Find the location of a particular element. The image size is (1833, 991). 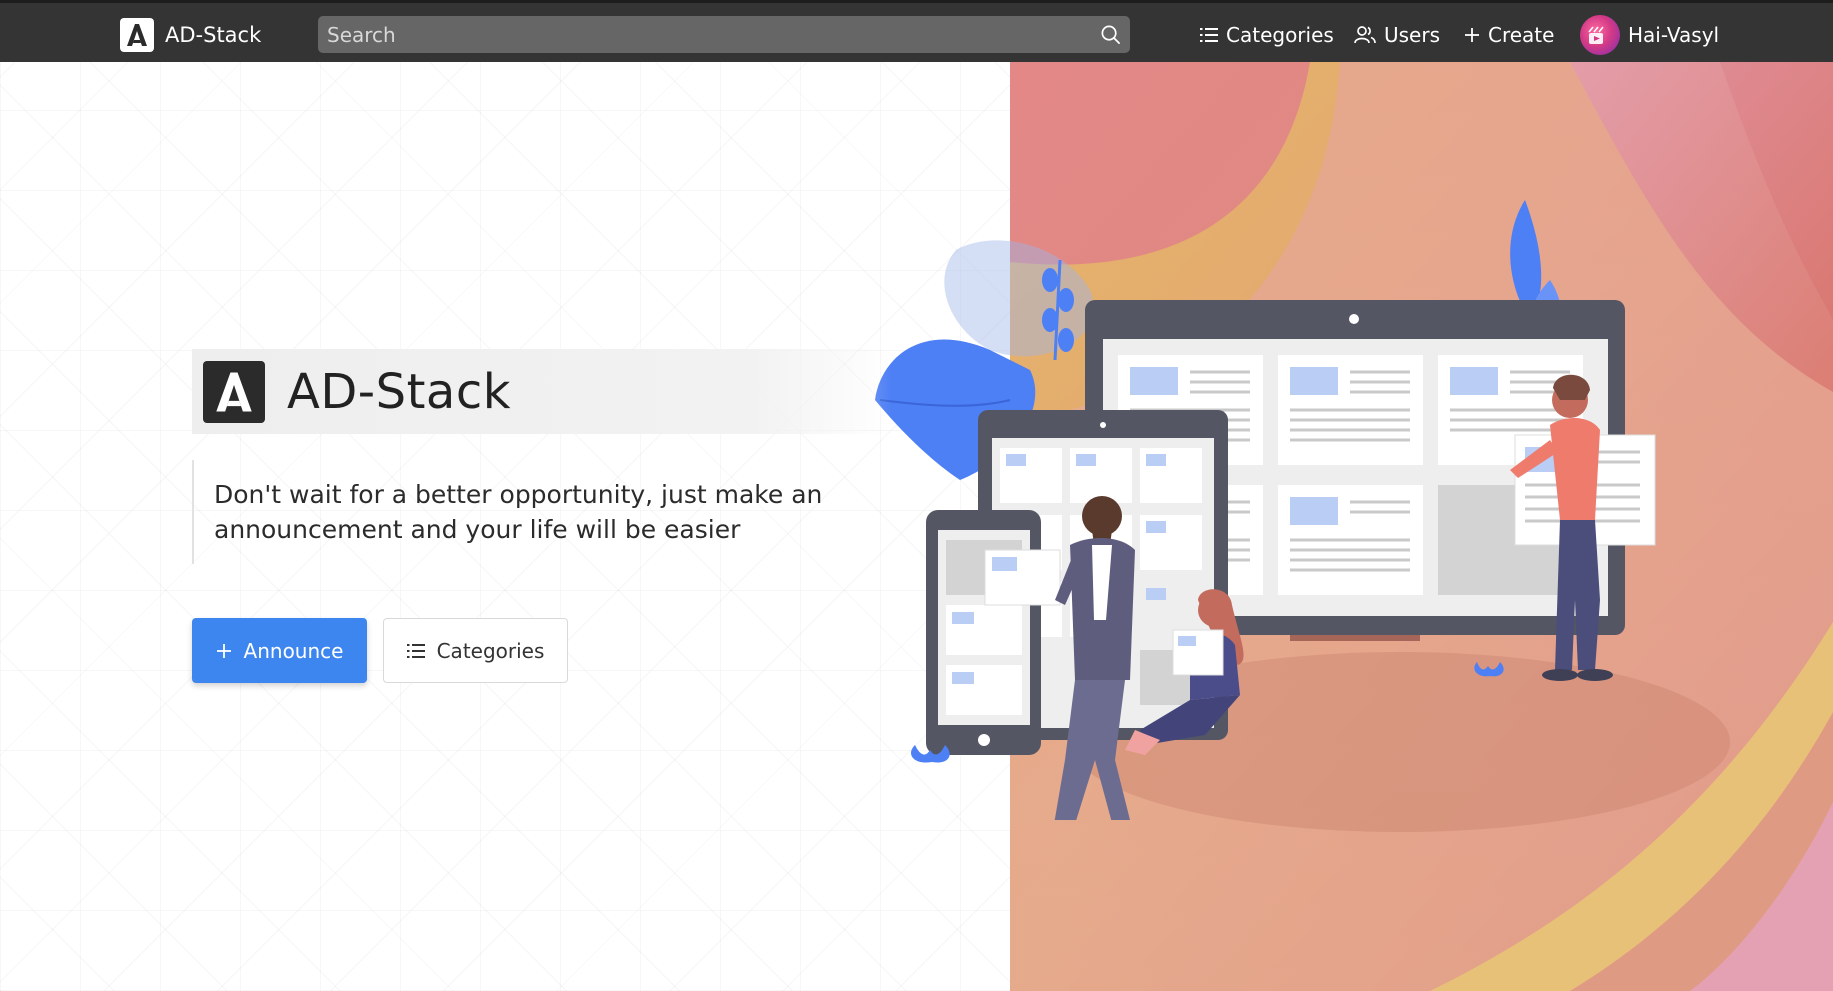

nav-create-label: Create is located at coordinates (1521, 35).